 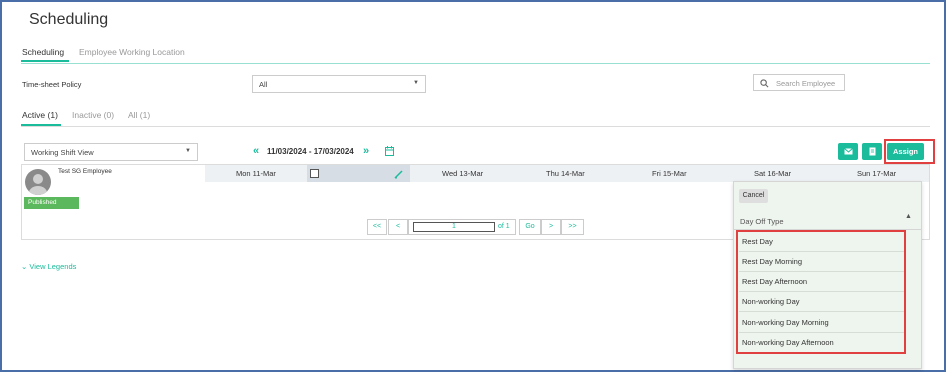 What do you see at coordinates (463, 173) in the screenshot?
I see `day-header-wed: Wed 13-Mar` at bounding box center [463, 173].